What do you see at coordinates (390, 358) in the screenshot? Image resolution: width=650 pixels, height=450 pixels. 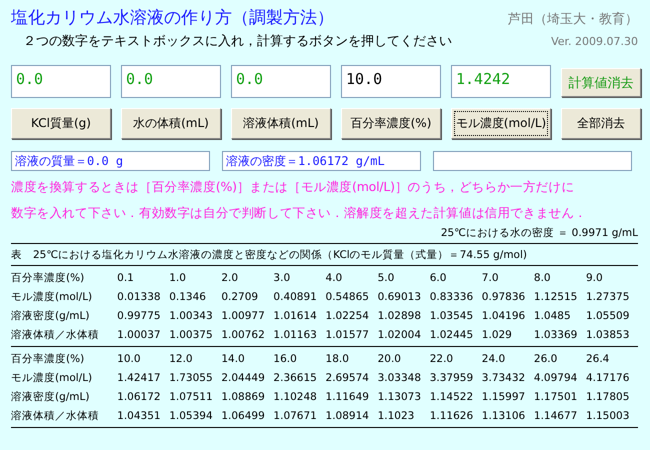 I see `table-cell-text: 20.0` at bounding box center [390, 358].